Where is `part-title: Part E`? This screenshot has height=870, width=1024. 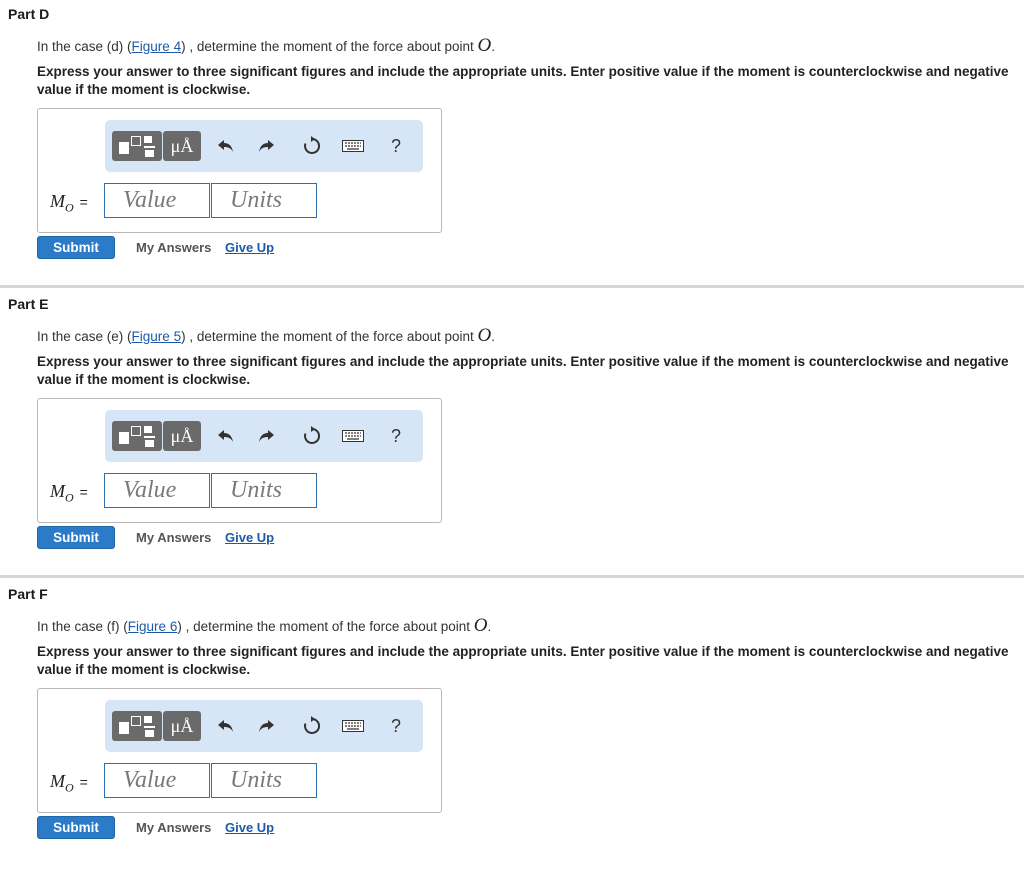 part-title: Part E is located at coordinates (28, 304).